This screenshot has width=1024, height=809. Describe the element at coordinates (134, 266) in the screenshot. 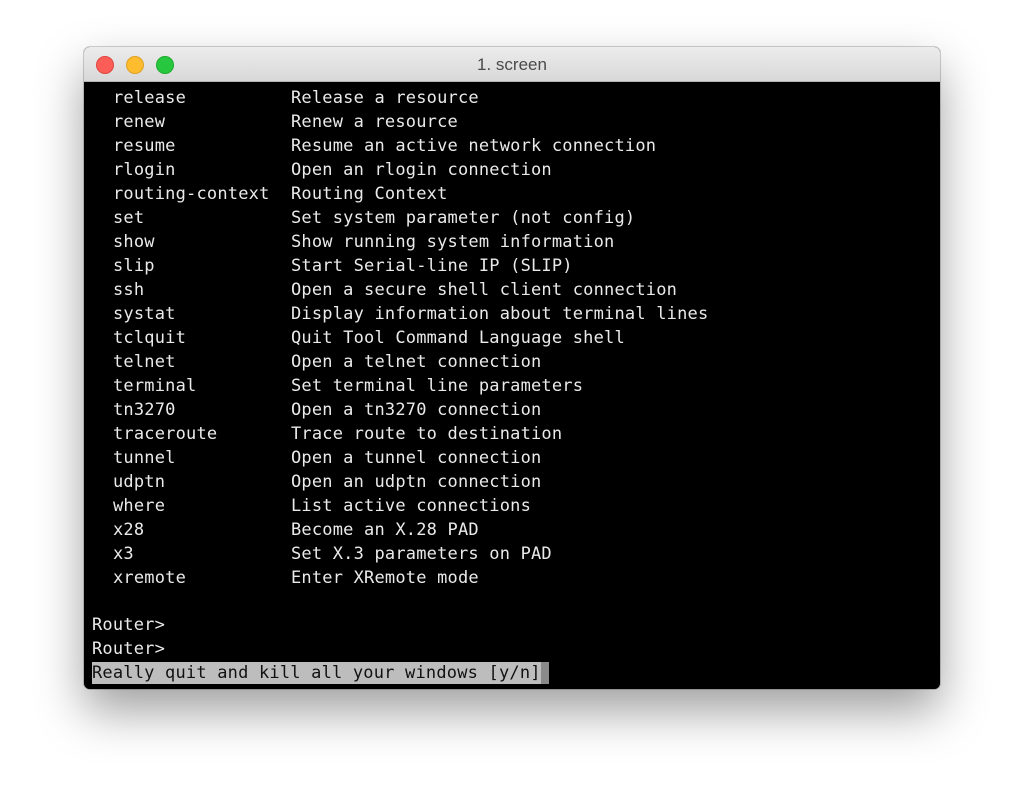

I see `command-name: slip` at that location.